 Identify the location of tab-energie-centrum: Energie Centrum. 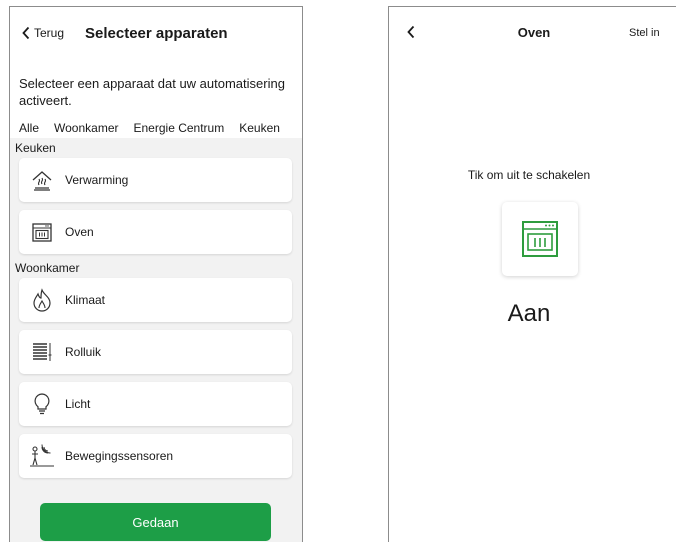
(179, 126).